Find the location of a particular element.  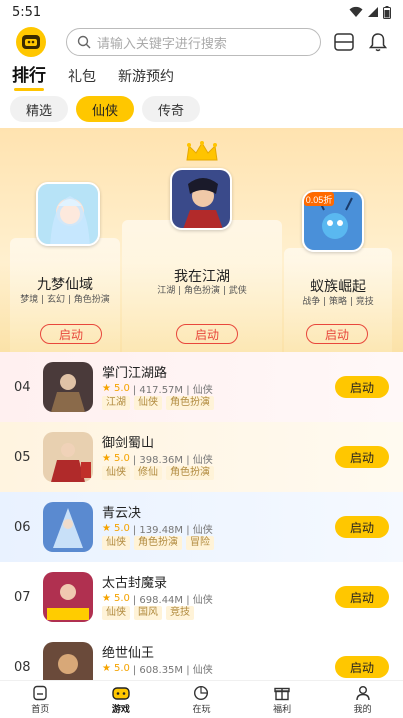

start-button-second: 启动 is located at coordinates (71, 334).